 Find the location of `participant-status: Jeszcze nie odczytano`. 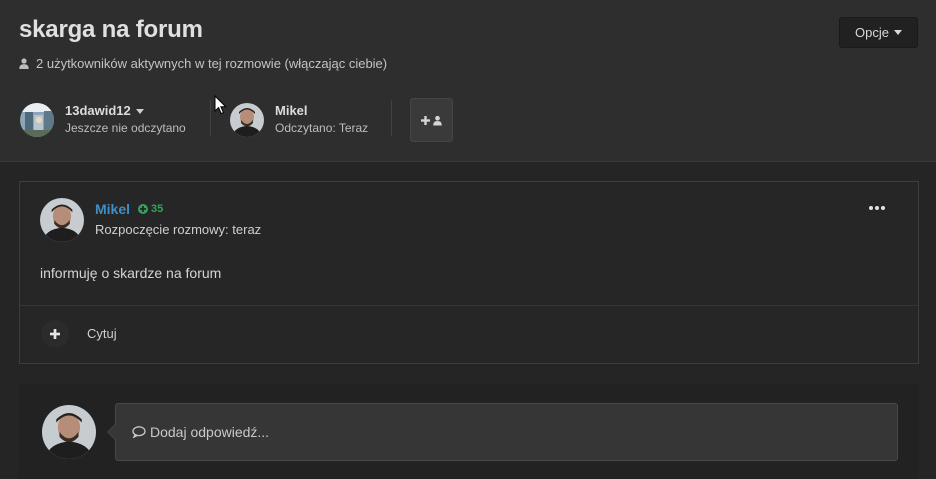

participant-status: Jeszcze nie odczytano is located at coordinates (125, 128).